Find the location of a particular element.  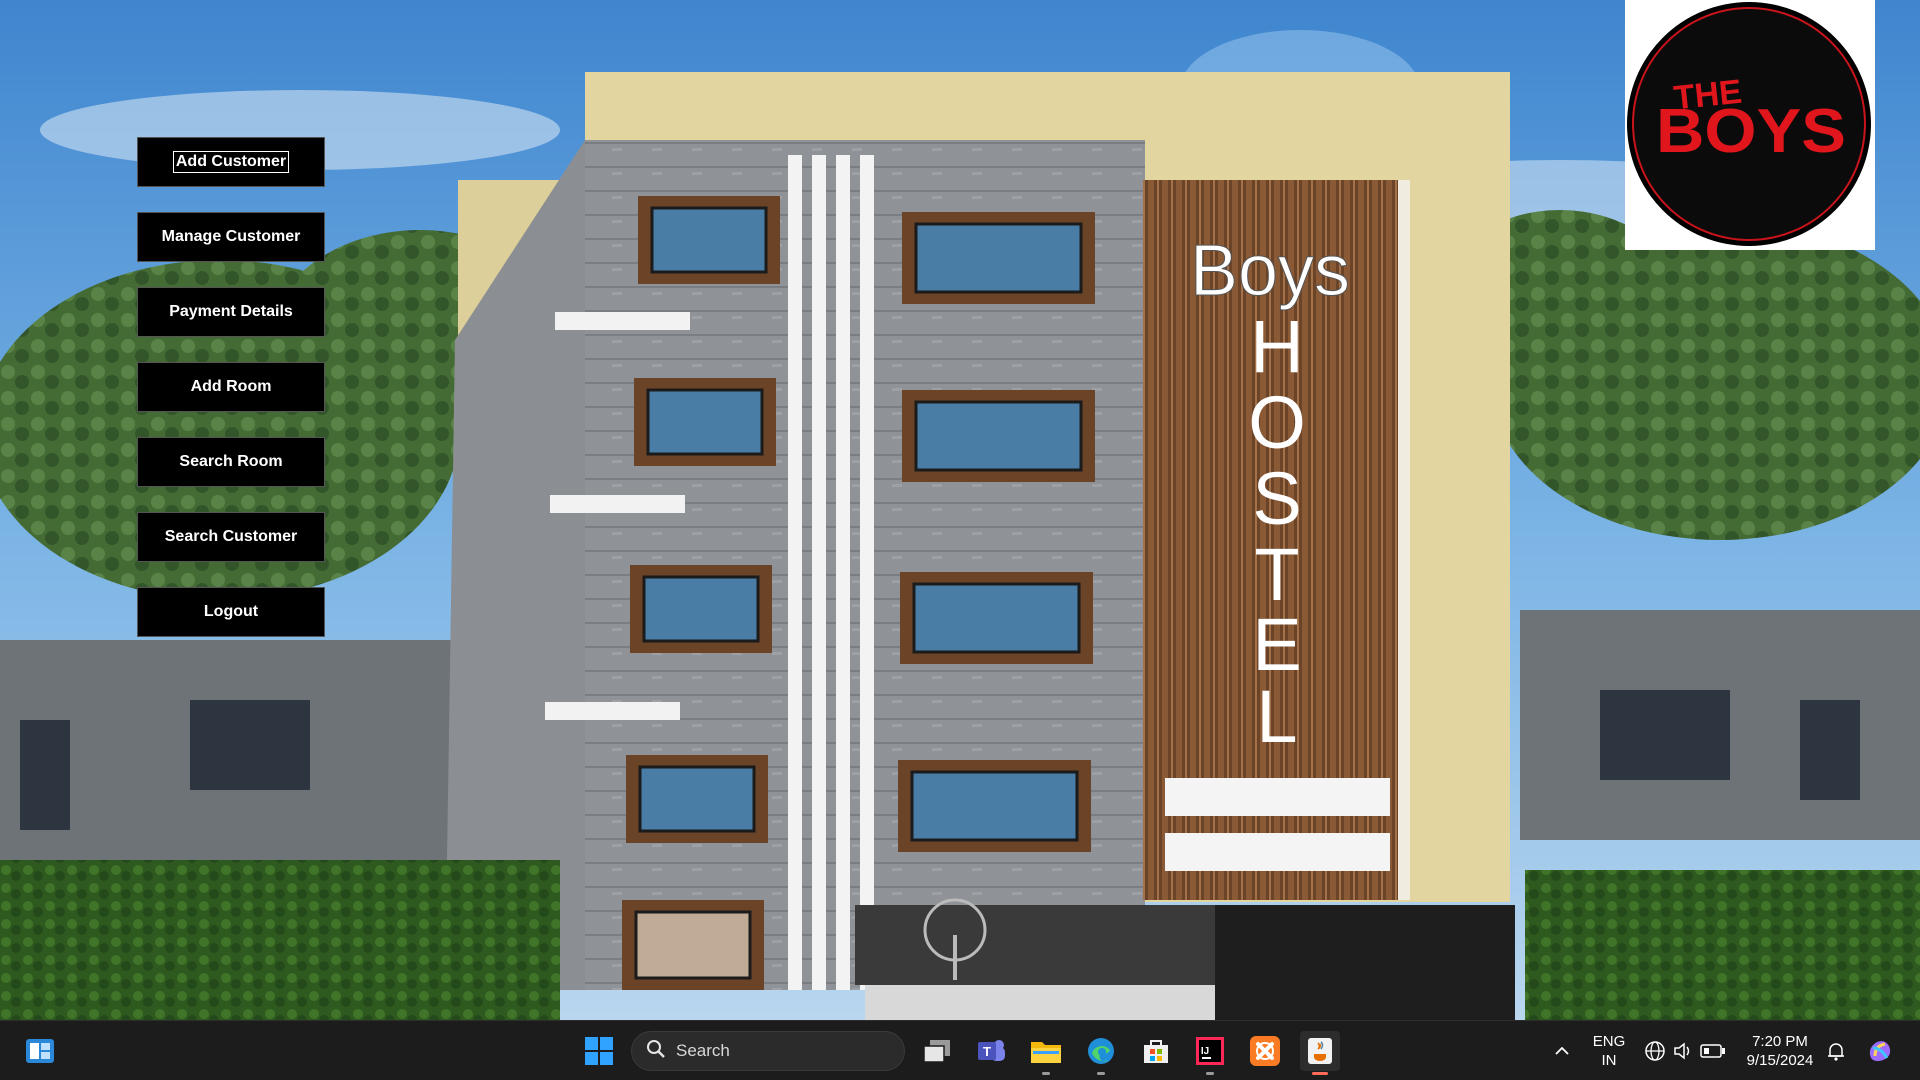

search-customer-label: Search Customer is located at coordinates (231, 536).